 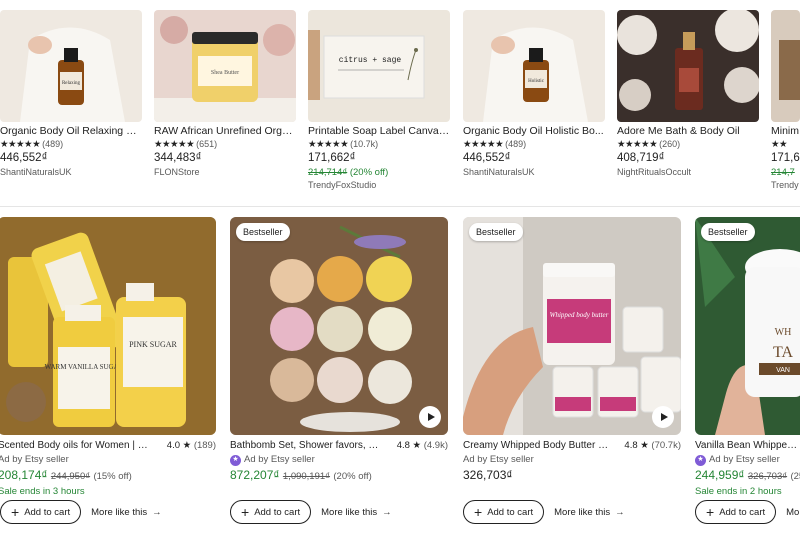 I want to click on svg-text: TA, so click(x=783, y=352).